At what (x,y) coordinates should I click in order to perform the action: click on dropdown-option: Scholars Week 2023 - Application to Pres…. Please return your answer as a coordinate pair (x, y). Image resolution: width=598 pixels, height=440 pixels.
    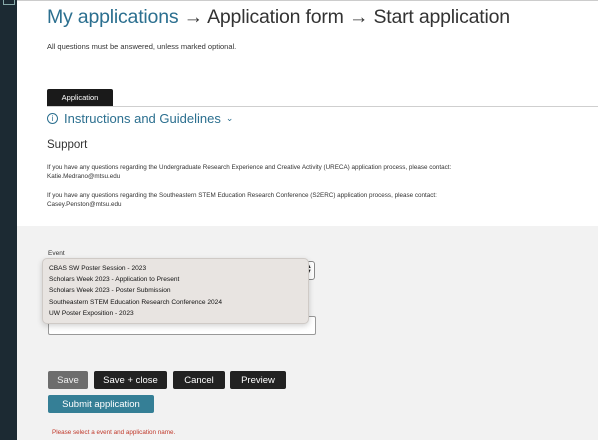
    Looking at the image, I should click on (175, 279).